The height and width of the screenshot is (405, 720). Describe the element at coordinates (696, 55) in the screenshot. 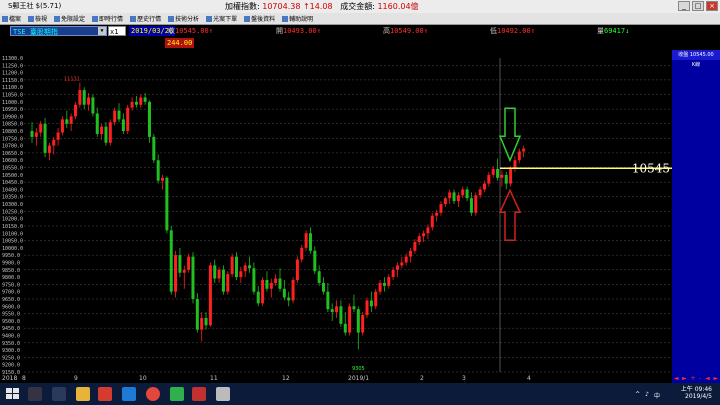

I see `panel-title: 收盤 10545.00` at that location.